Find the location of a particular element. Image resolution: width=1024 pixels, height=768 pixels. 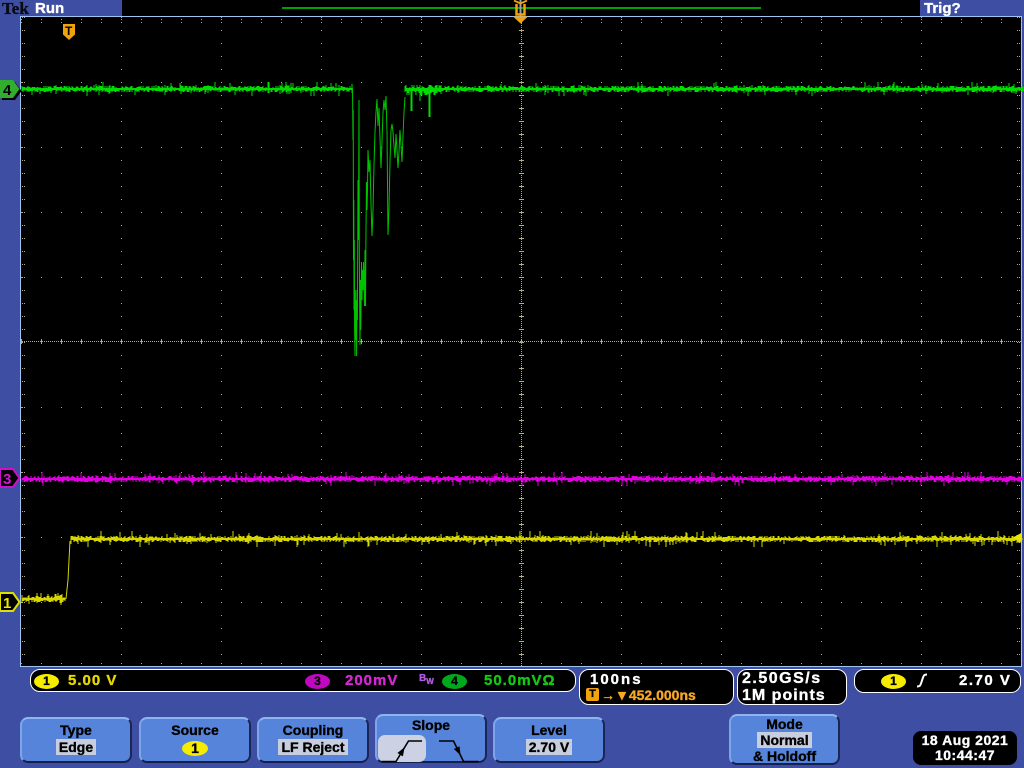

svg-text: 1 is located at coordinates (7, 603).